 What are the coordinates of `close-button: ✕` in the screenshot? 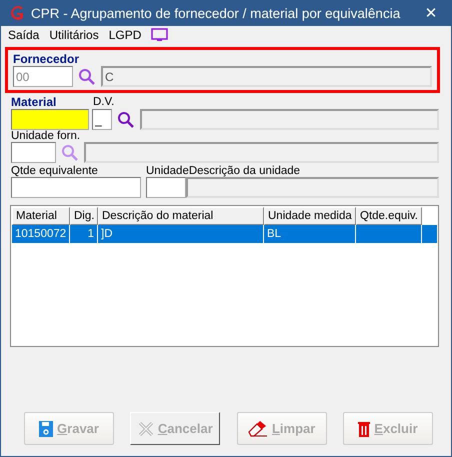 It's located at (431, 13).